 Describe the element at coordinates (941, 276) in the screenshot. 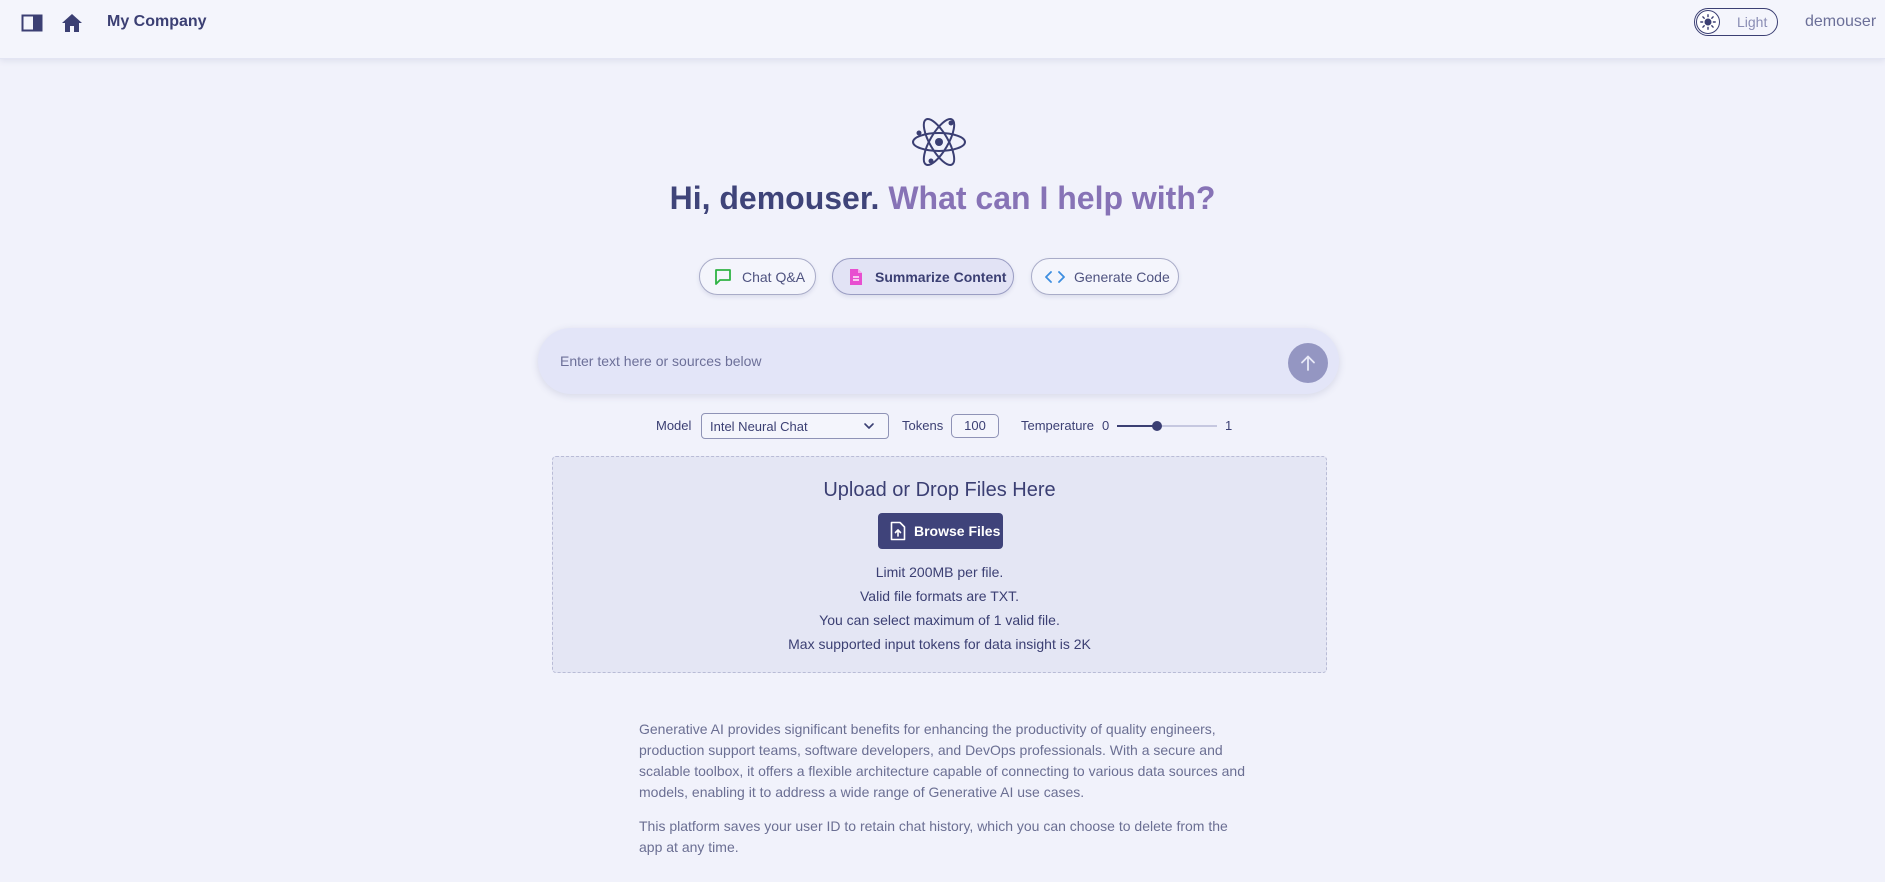

I see `summarize-content-label: Summarize Content` at that location.